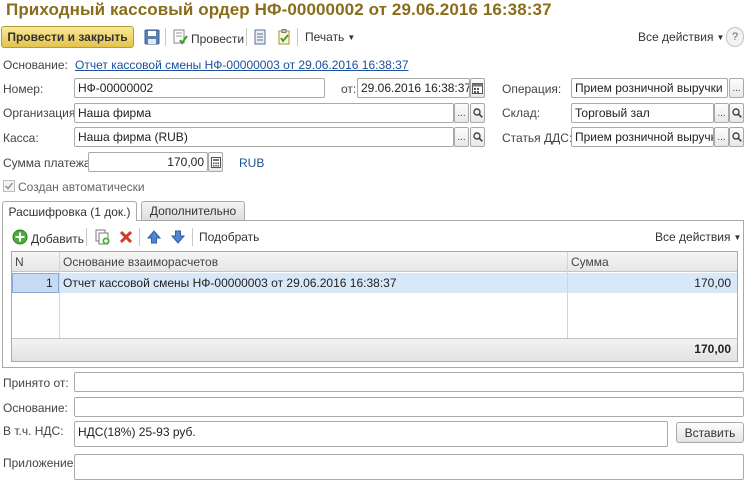  What do you see at coordinates (58, 238) in the screenshot?
I see `add-row-label: Добавить` at bounding box center [58, 238].